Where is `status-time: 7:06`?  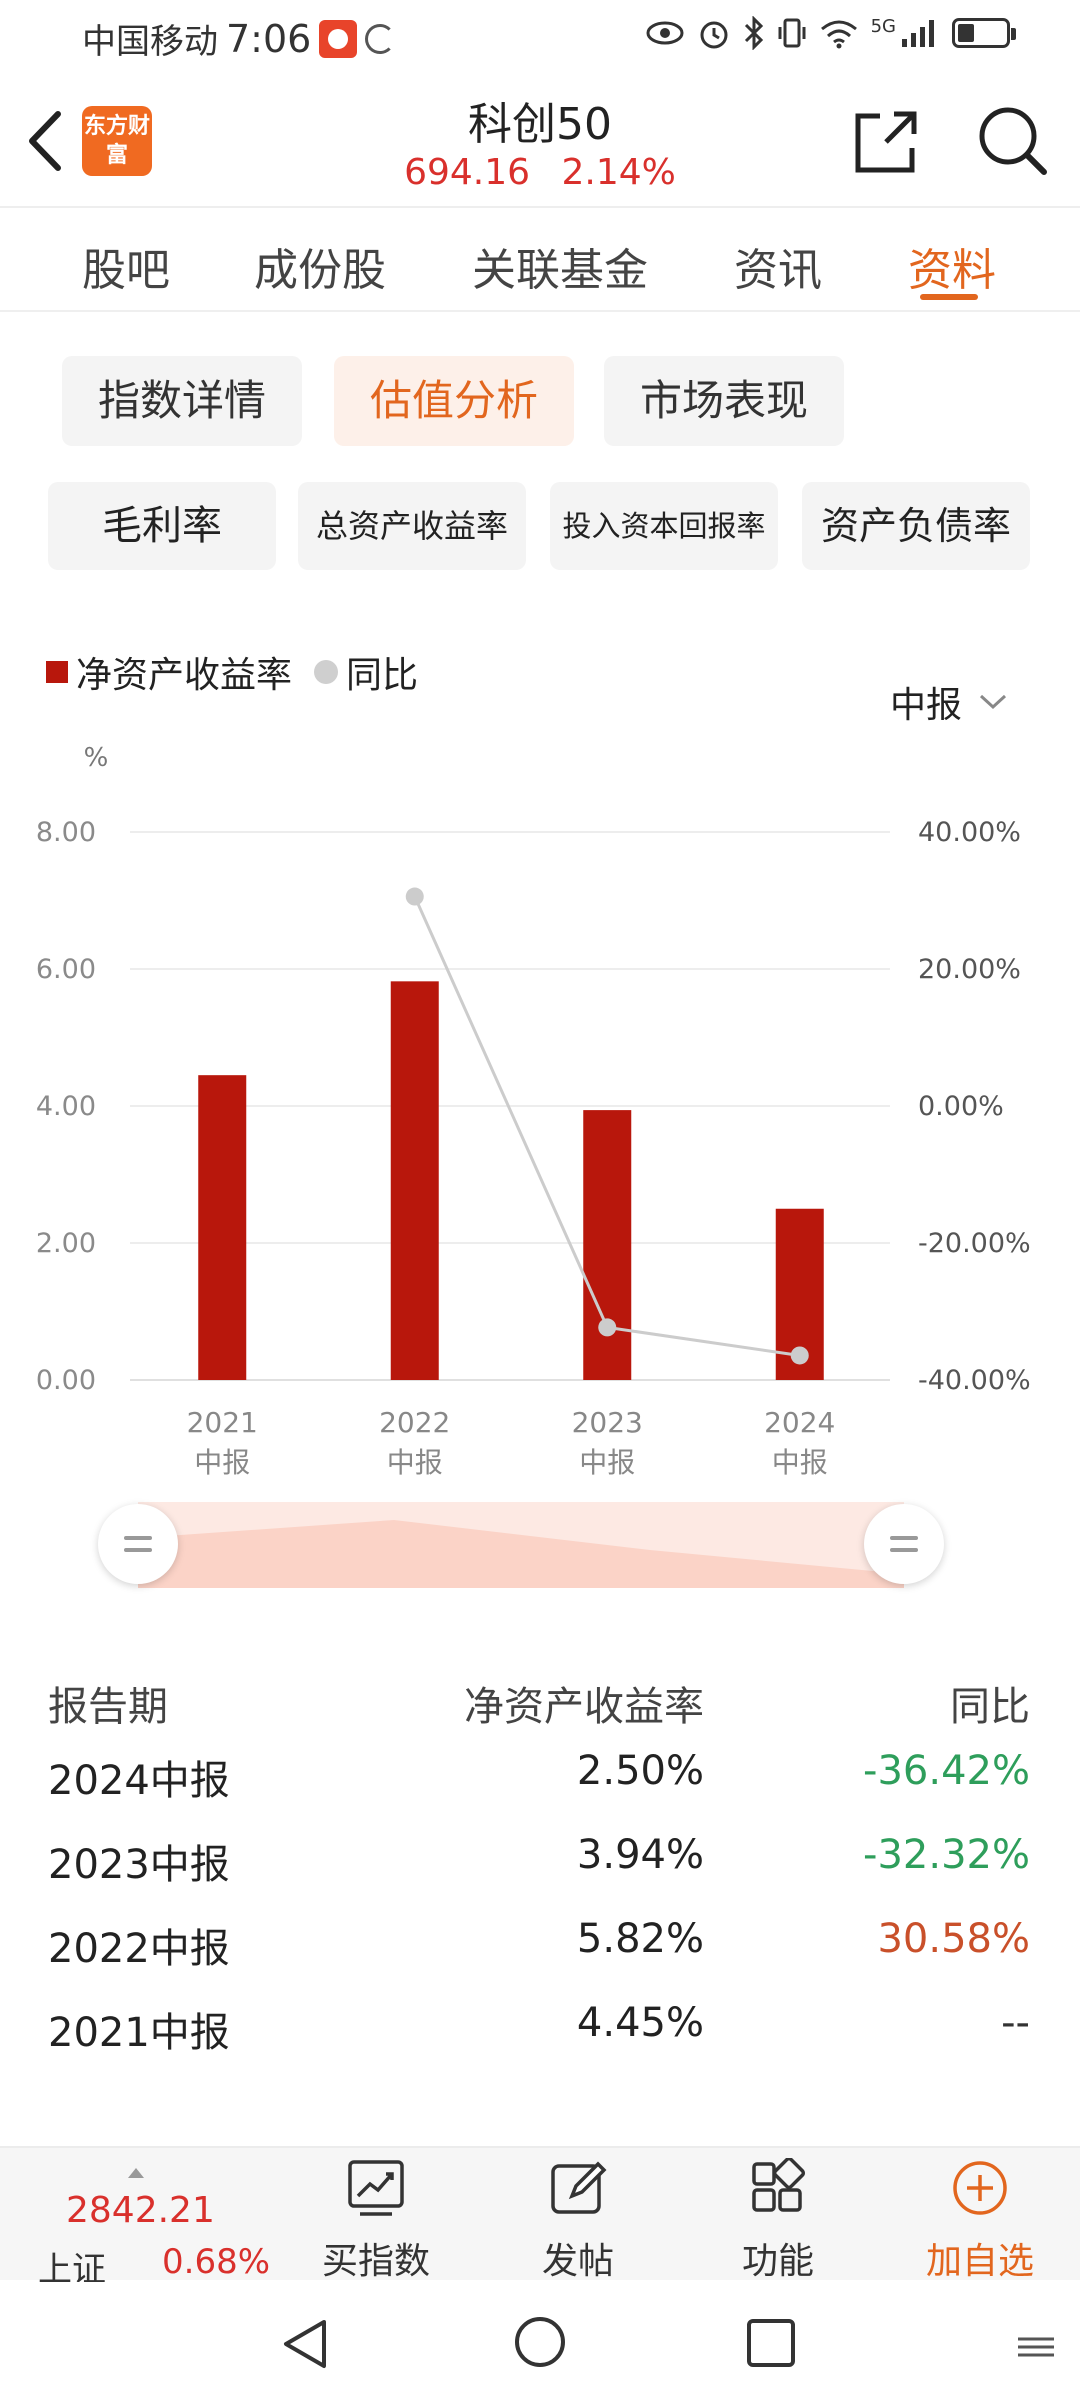
status-time: 7:06 is located at coordinates (269, 38).